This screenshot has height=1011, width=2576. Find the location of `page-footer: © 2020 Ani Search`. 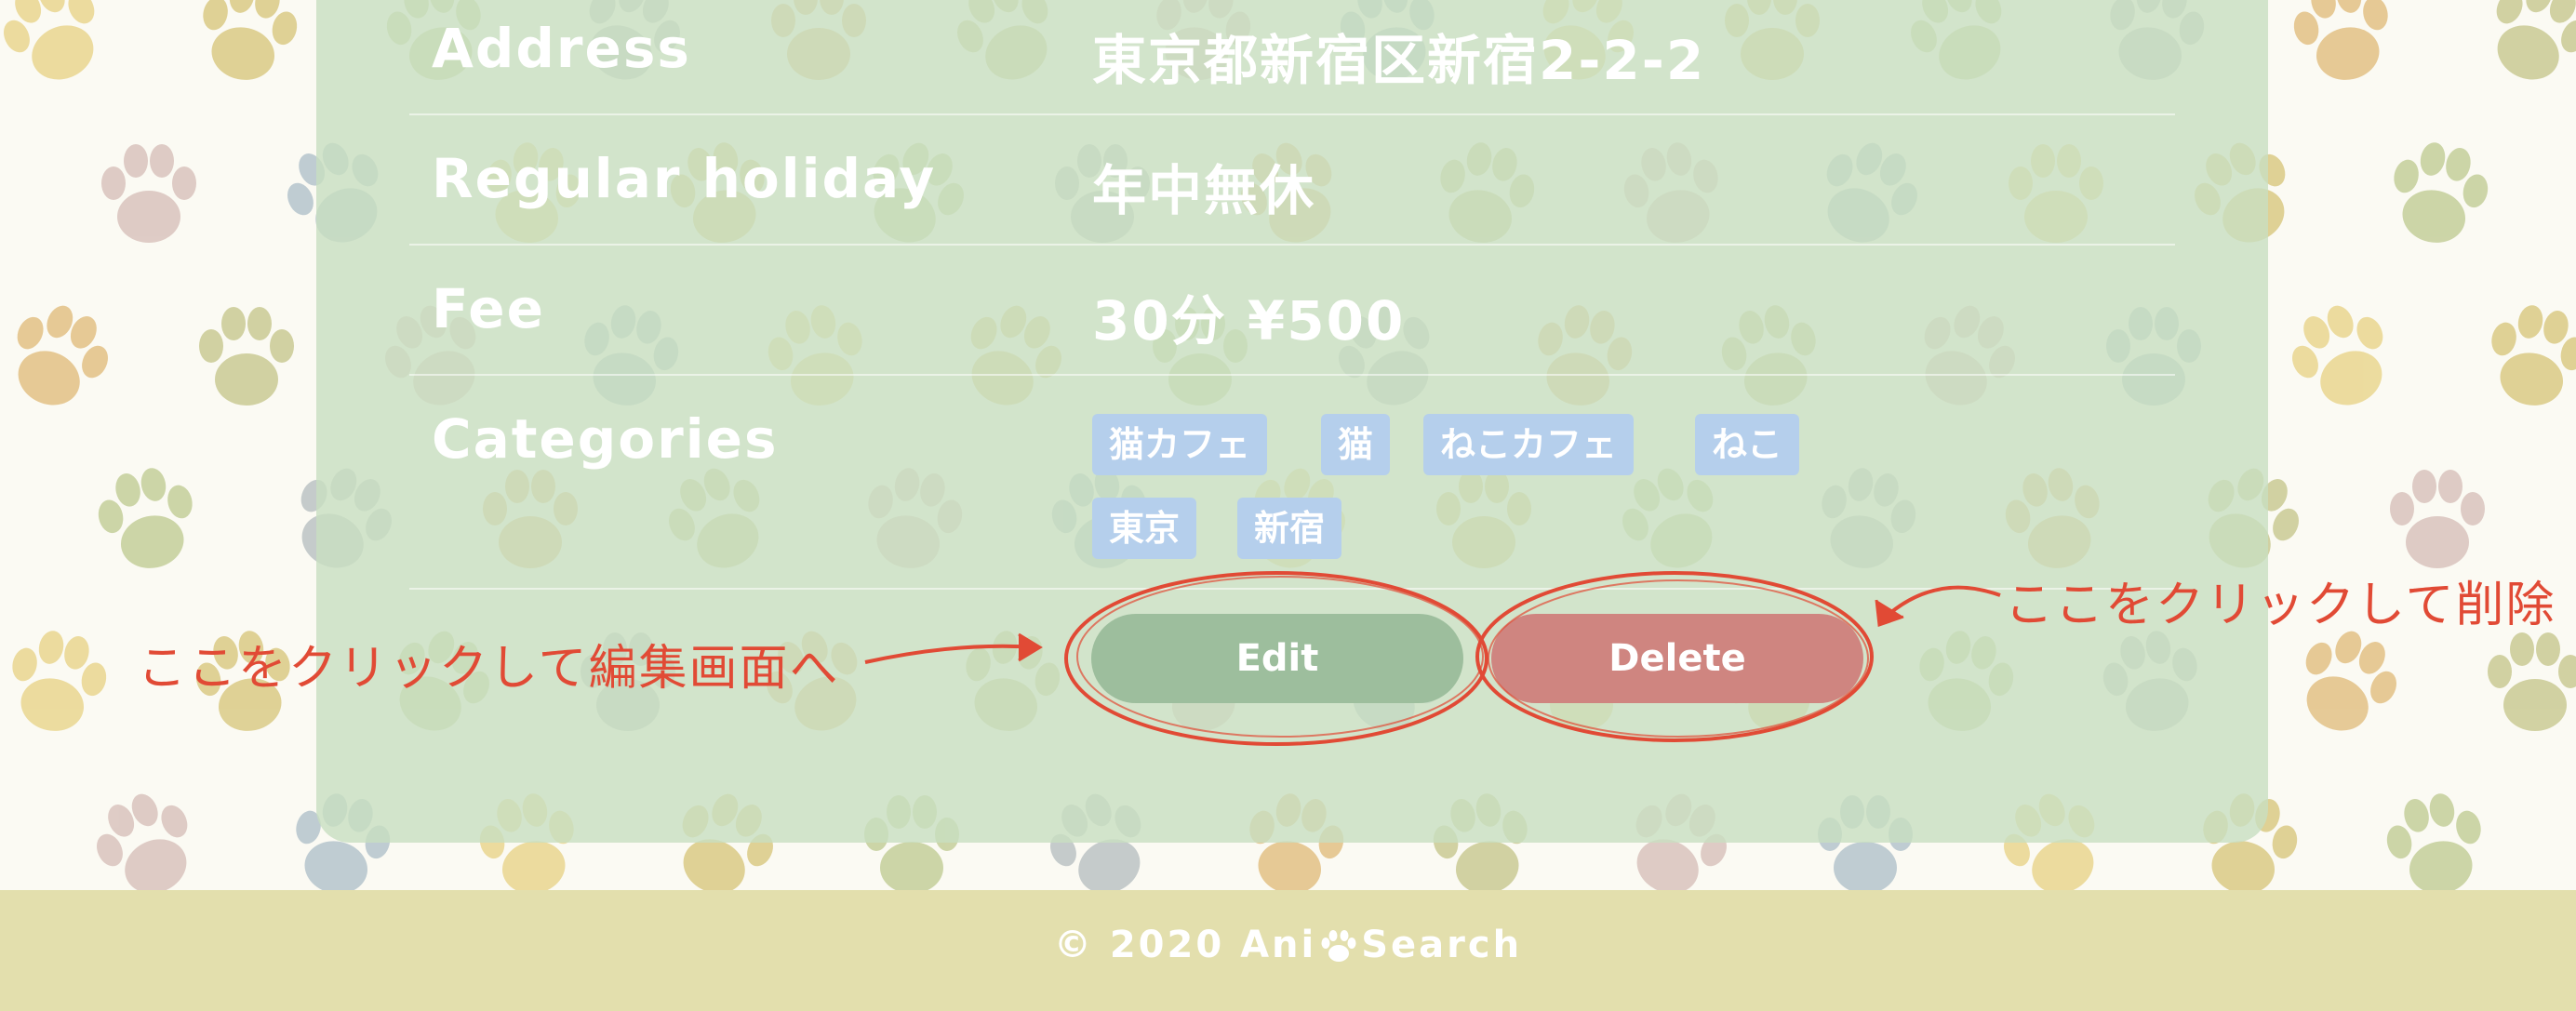

page-footer: © 2020 Ani Search is located at coordinates (1288, 950).